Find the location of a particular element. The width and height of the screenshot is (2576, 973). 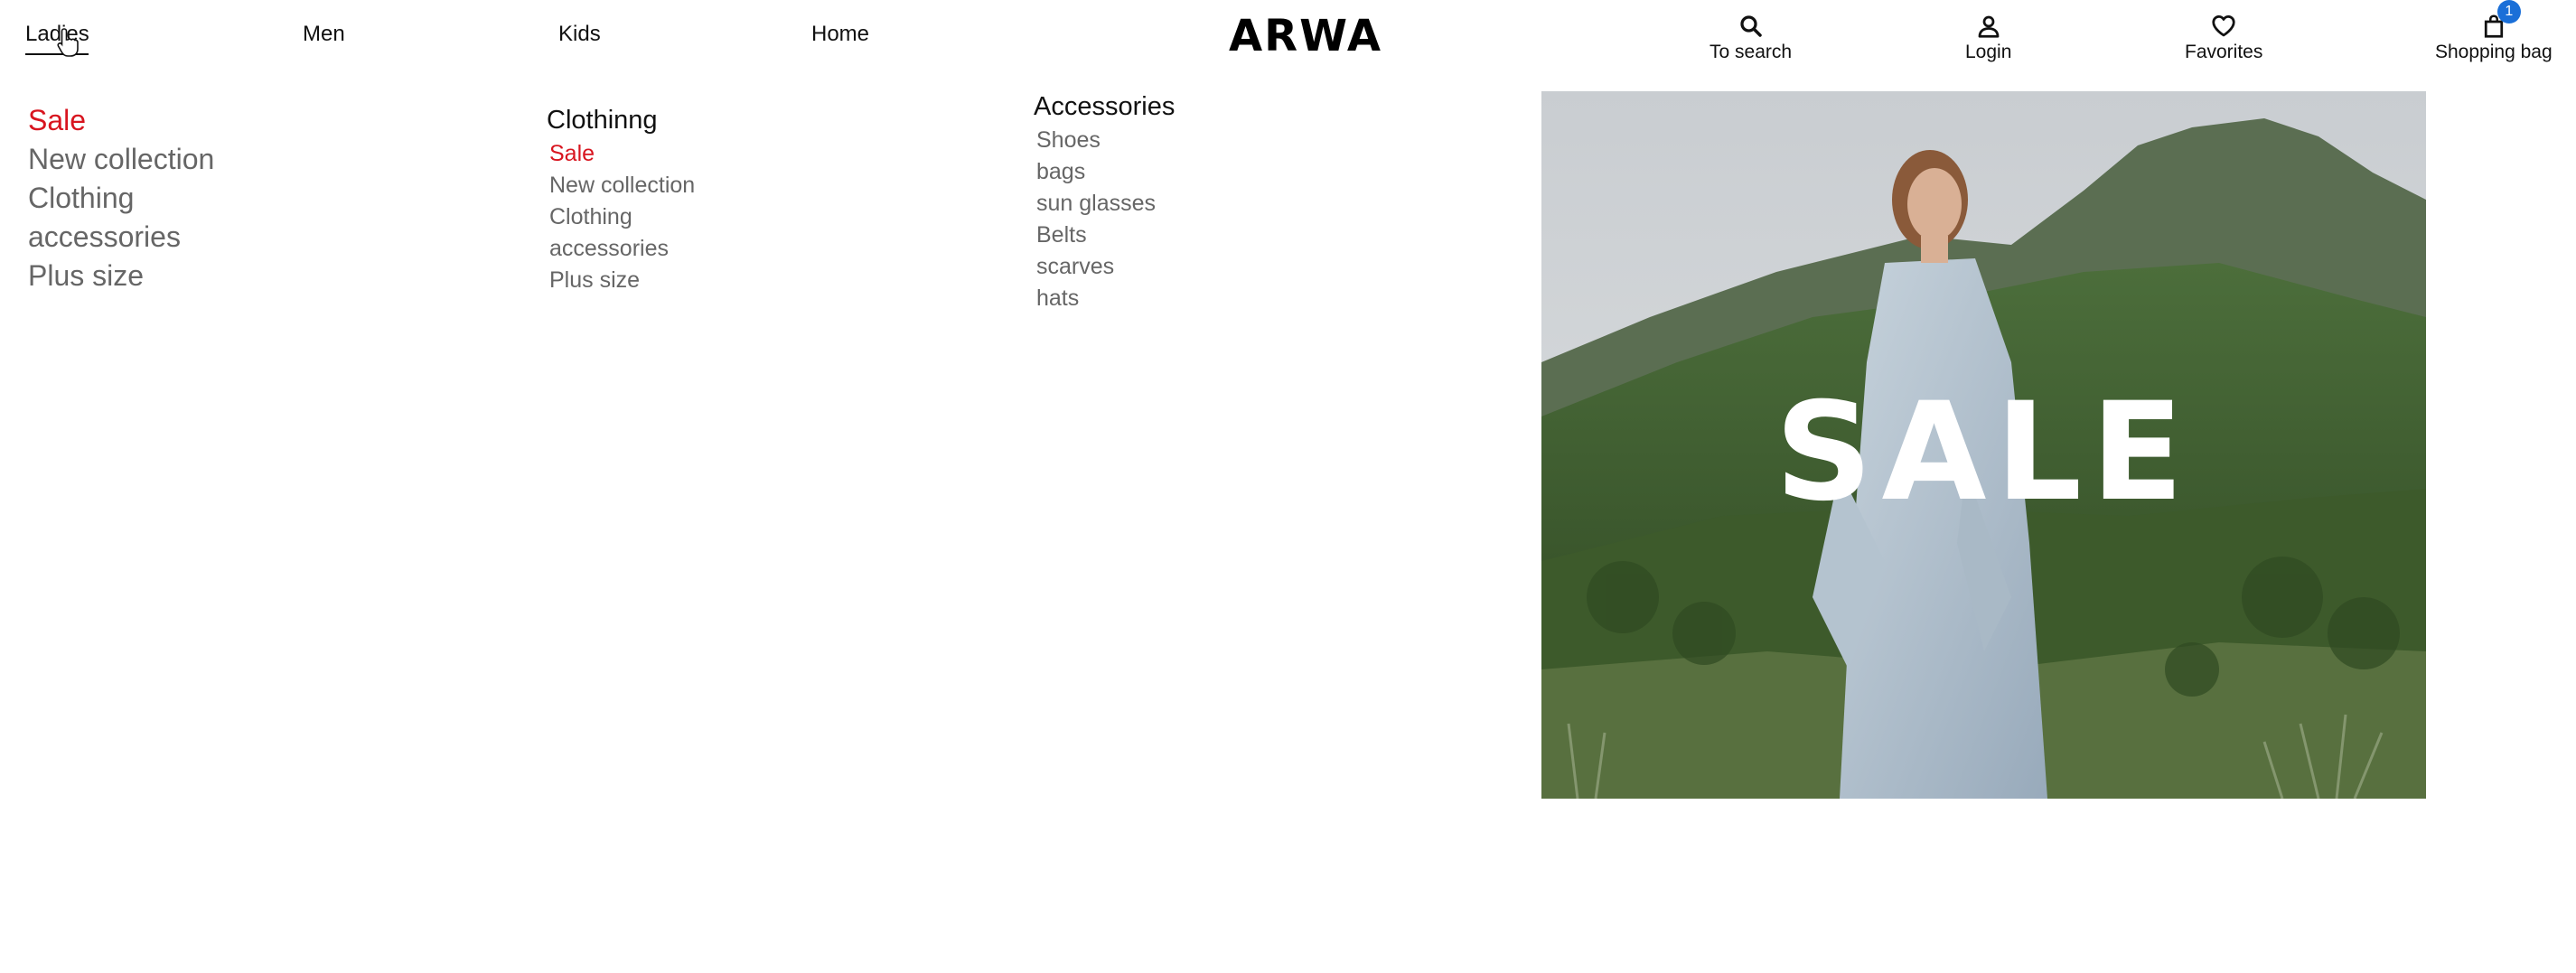

brand-logo: ARWA is located at coordinates (1305, 36).